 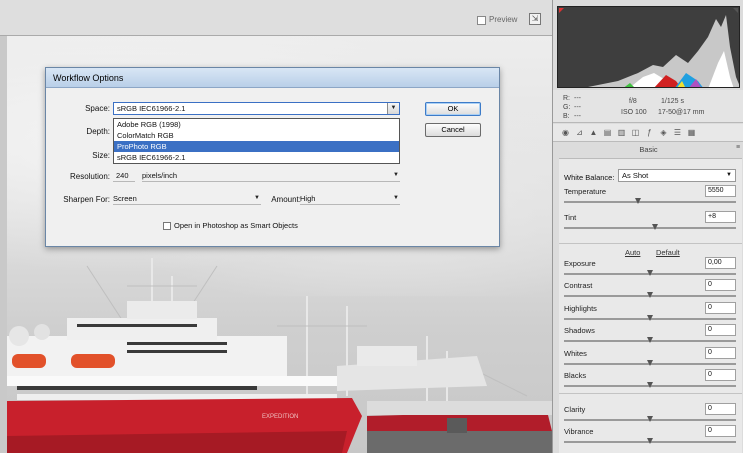 I want to click on camera-calibration-icon: ◈, so click(x=663, y=132).